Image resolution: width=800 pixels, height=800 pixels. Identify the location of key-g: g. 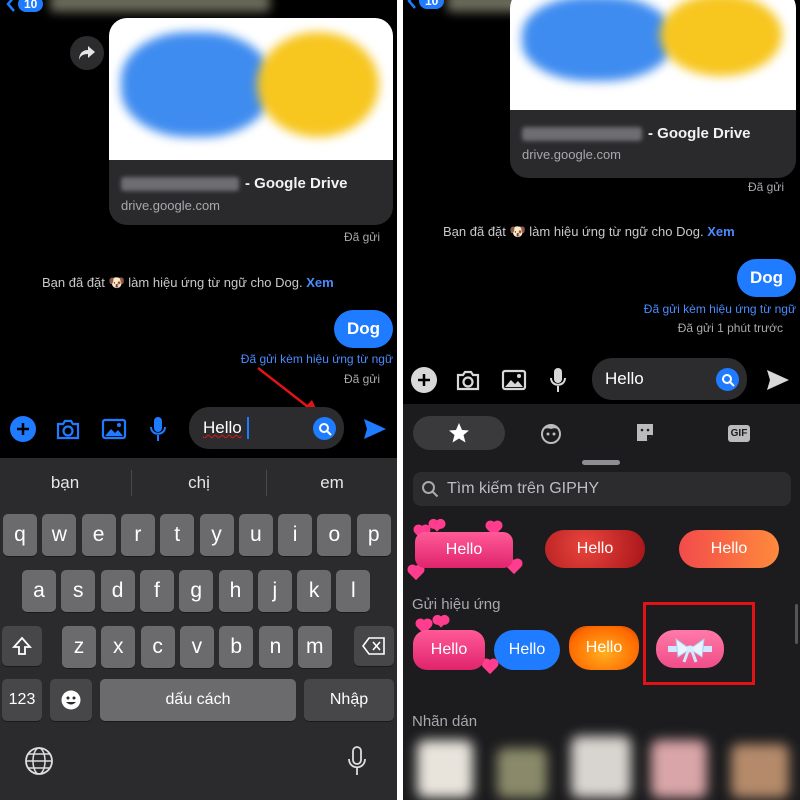
(196, 591).